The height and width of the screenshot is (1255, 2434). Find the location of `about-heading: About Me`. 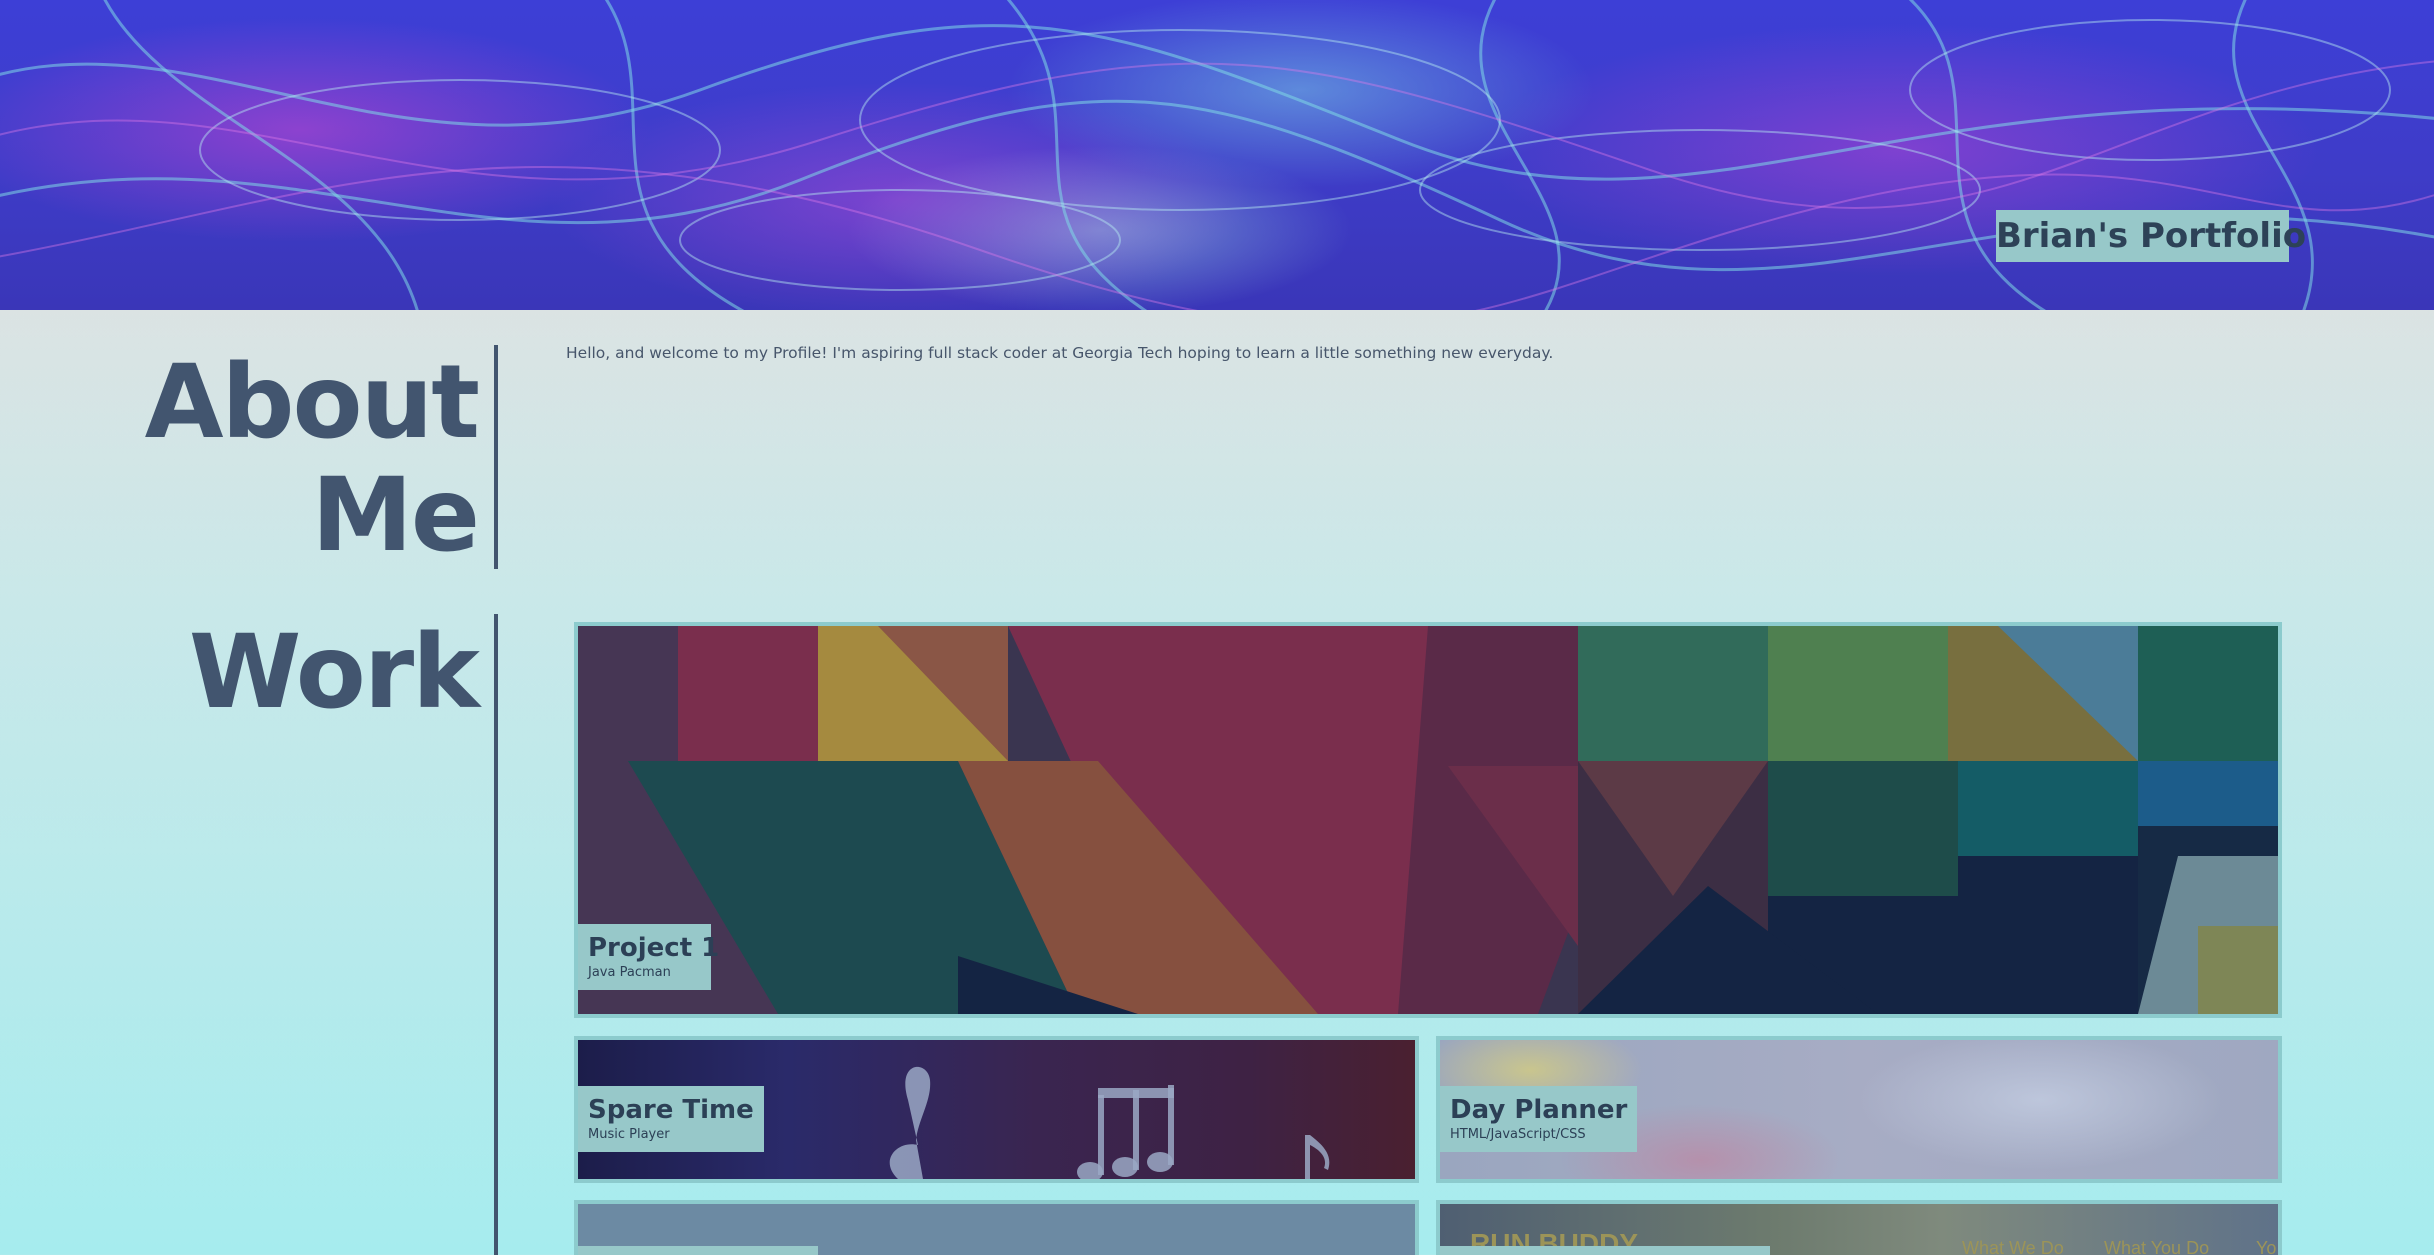

about-heading: About Me is located at coordinates (290, 459).